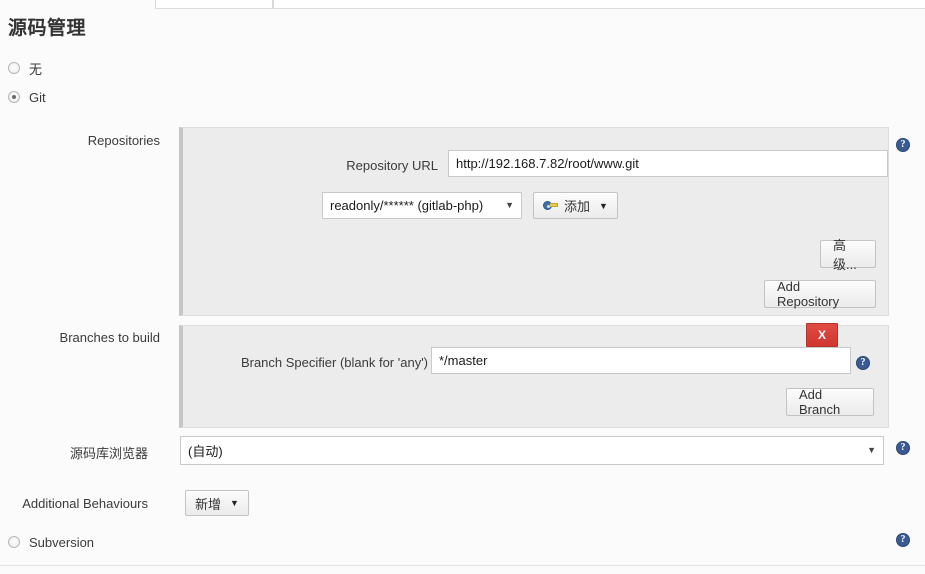 Image resolution: width=925 pixels, height=574 pixels. I want to click on add-credentials-label: 添加, so click(577, 206).